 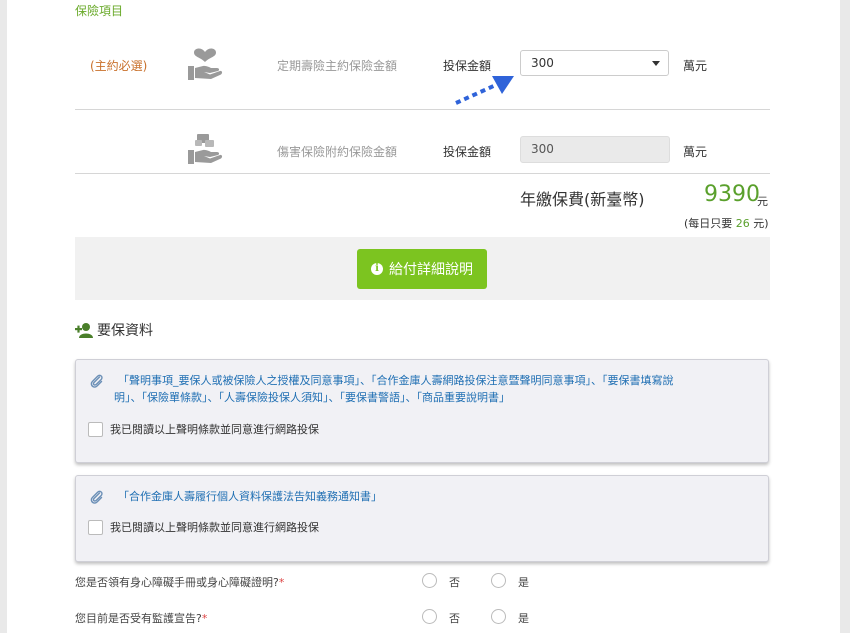 I want to click on section-title: 保險項目, so click(x=99, y=11).